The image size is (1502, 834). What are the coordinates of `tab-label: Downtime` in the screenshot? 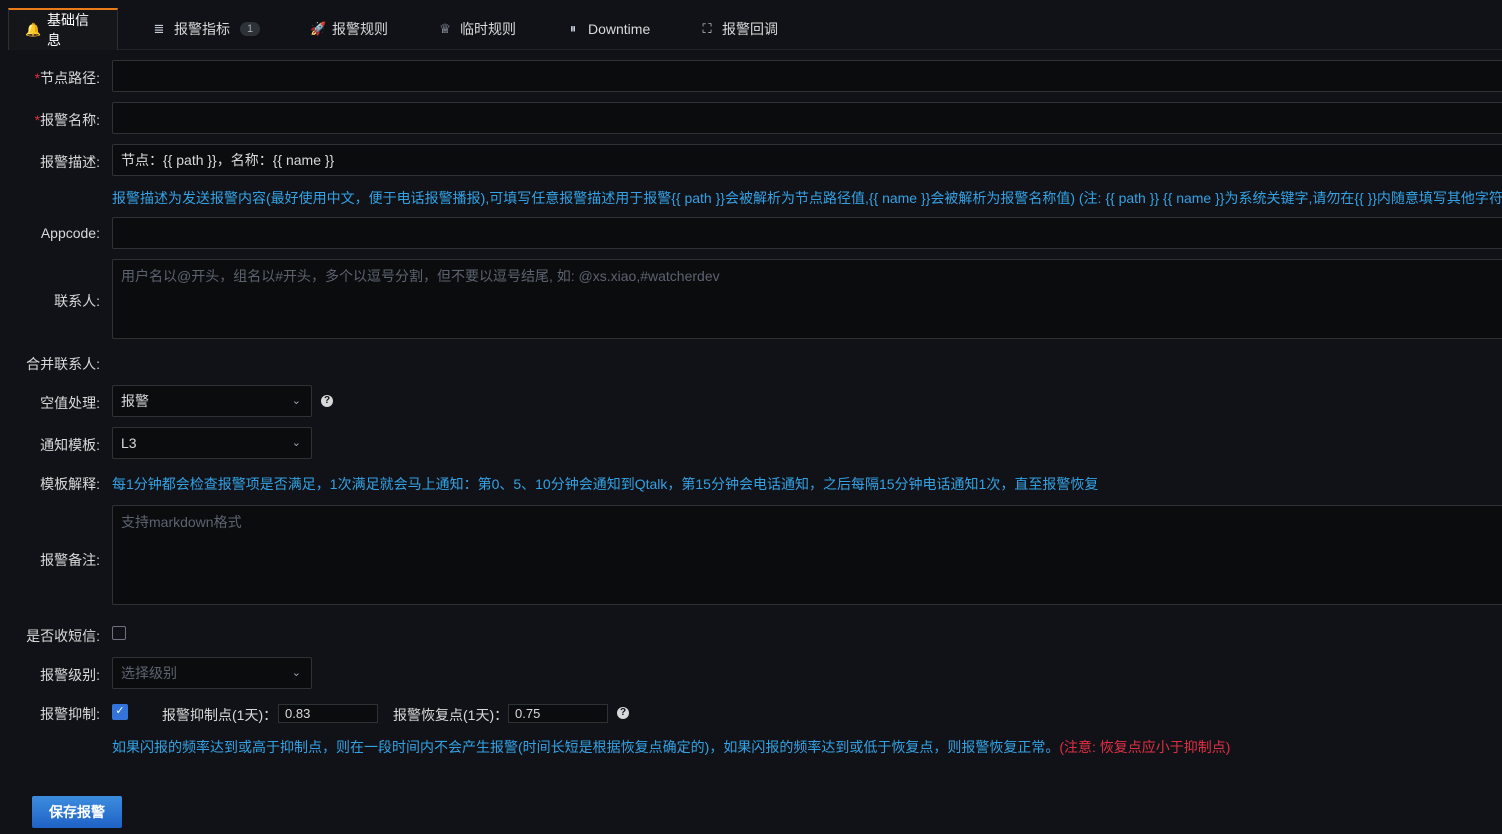 It's located at (619, 28).